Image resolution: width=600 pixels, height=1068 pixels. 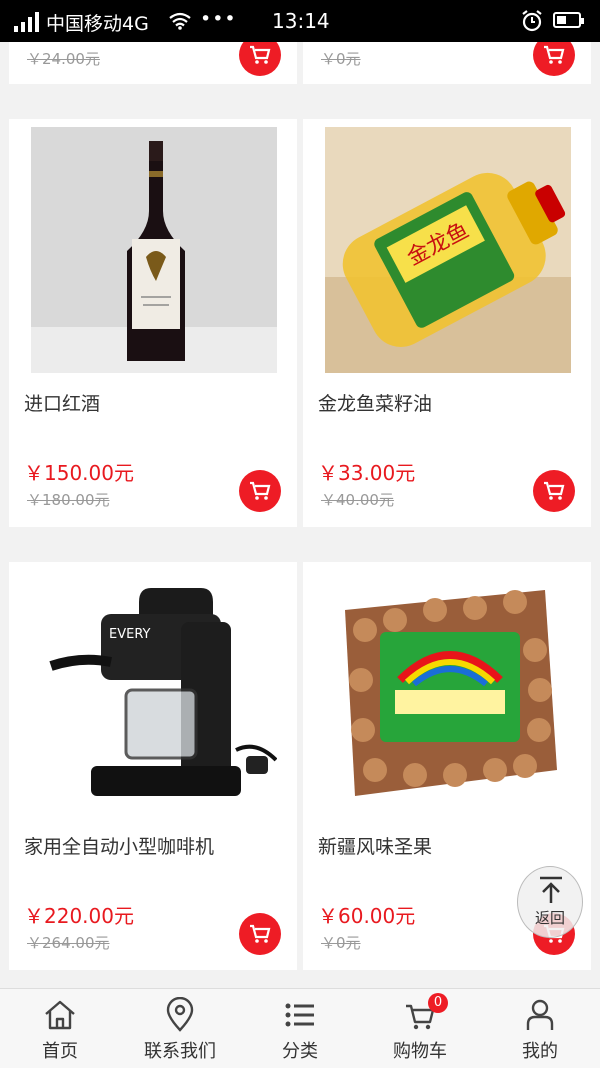 I want to click on tab-label: 购物车, so click(x=420, y=1051).